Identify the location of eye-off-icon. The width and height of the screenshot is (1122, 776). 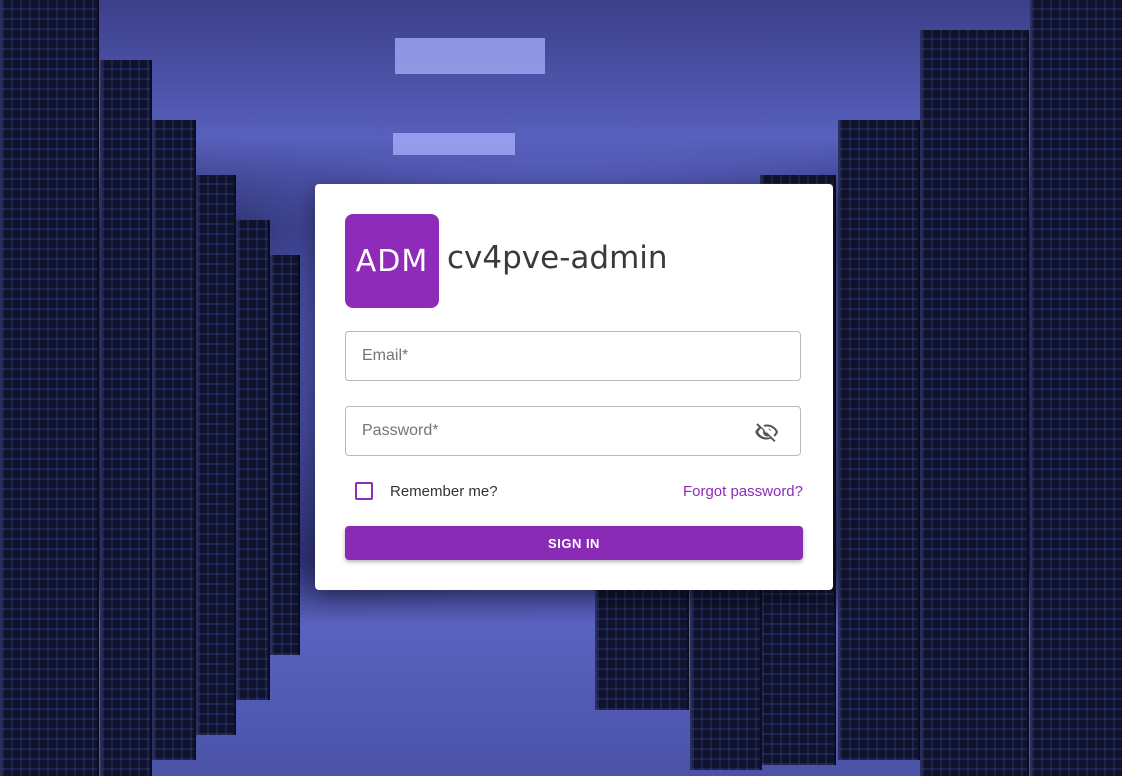
(767, 432).